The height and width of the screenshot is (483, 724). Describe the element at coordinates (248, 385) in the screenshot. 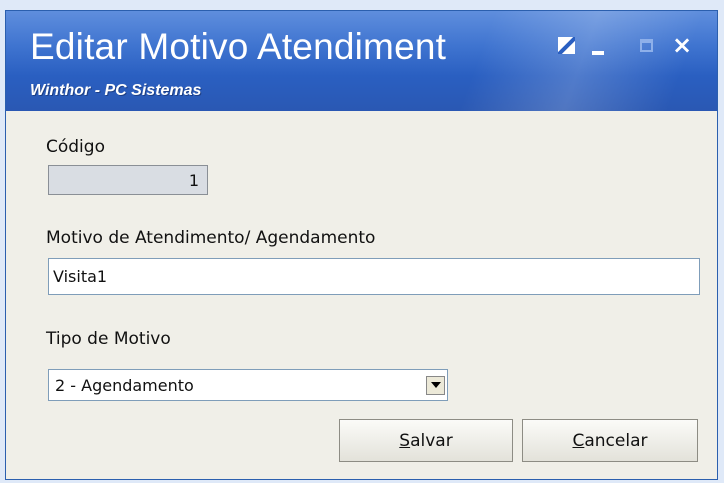

I see `tipo-select: 2 - Agendamento` at that location.